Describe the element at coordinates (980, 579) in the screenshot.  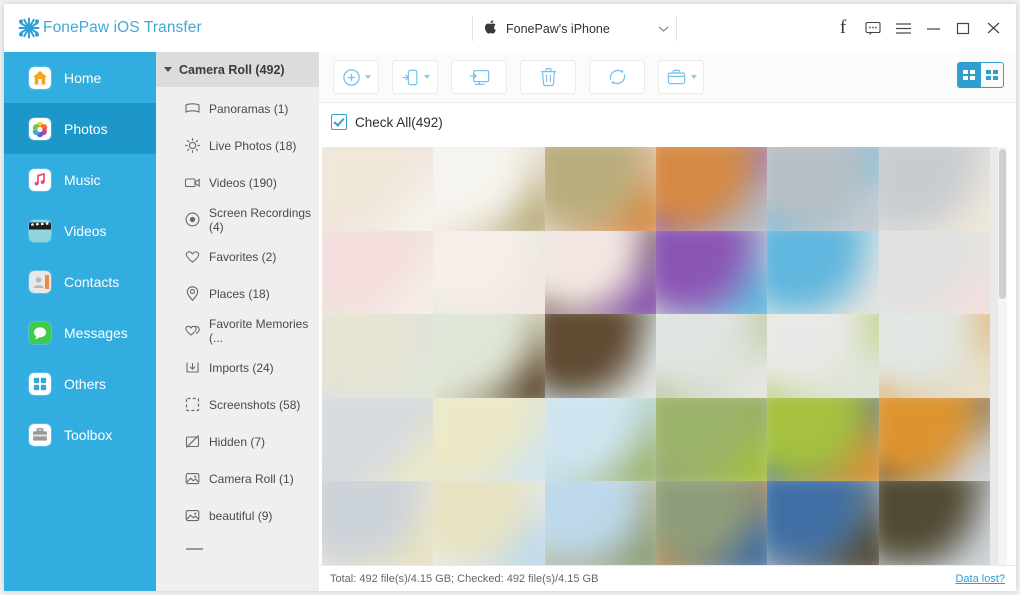
I see `data-lost-link: Data lost?` at that location.